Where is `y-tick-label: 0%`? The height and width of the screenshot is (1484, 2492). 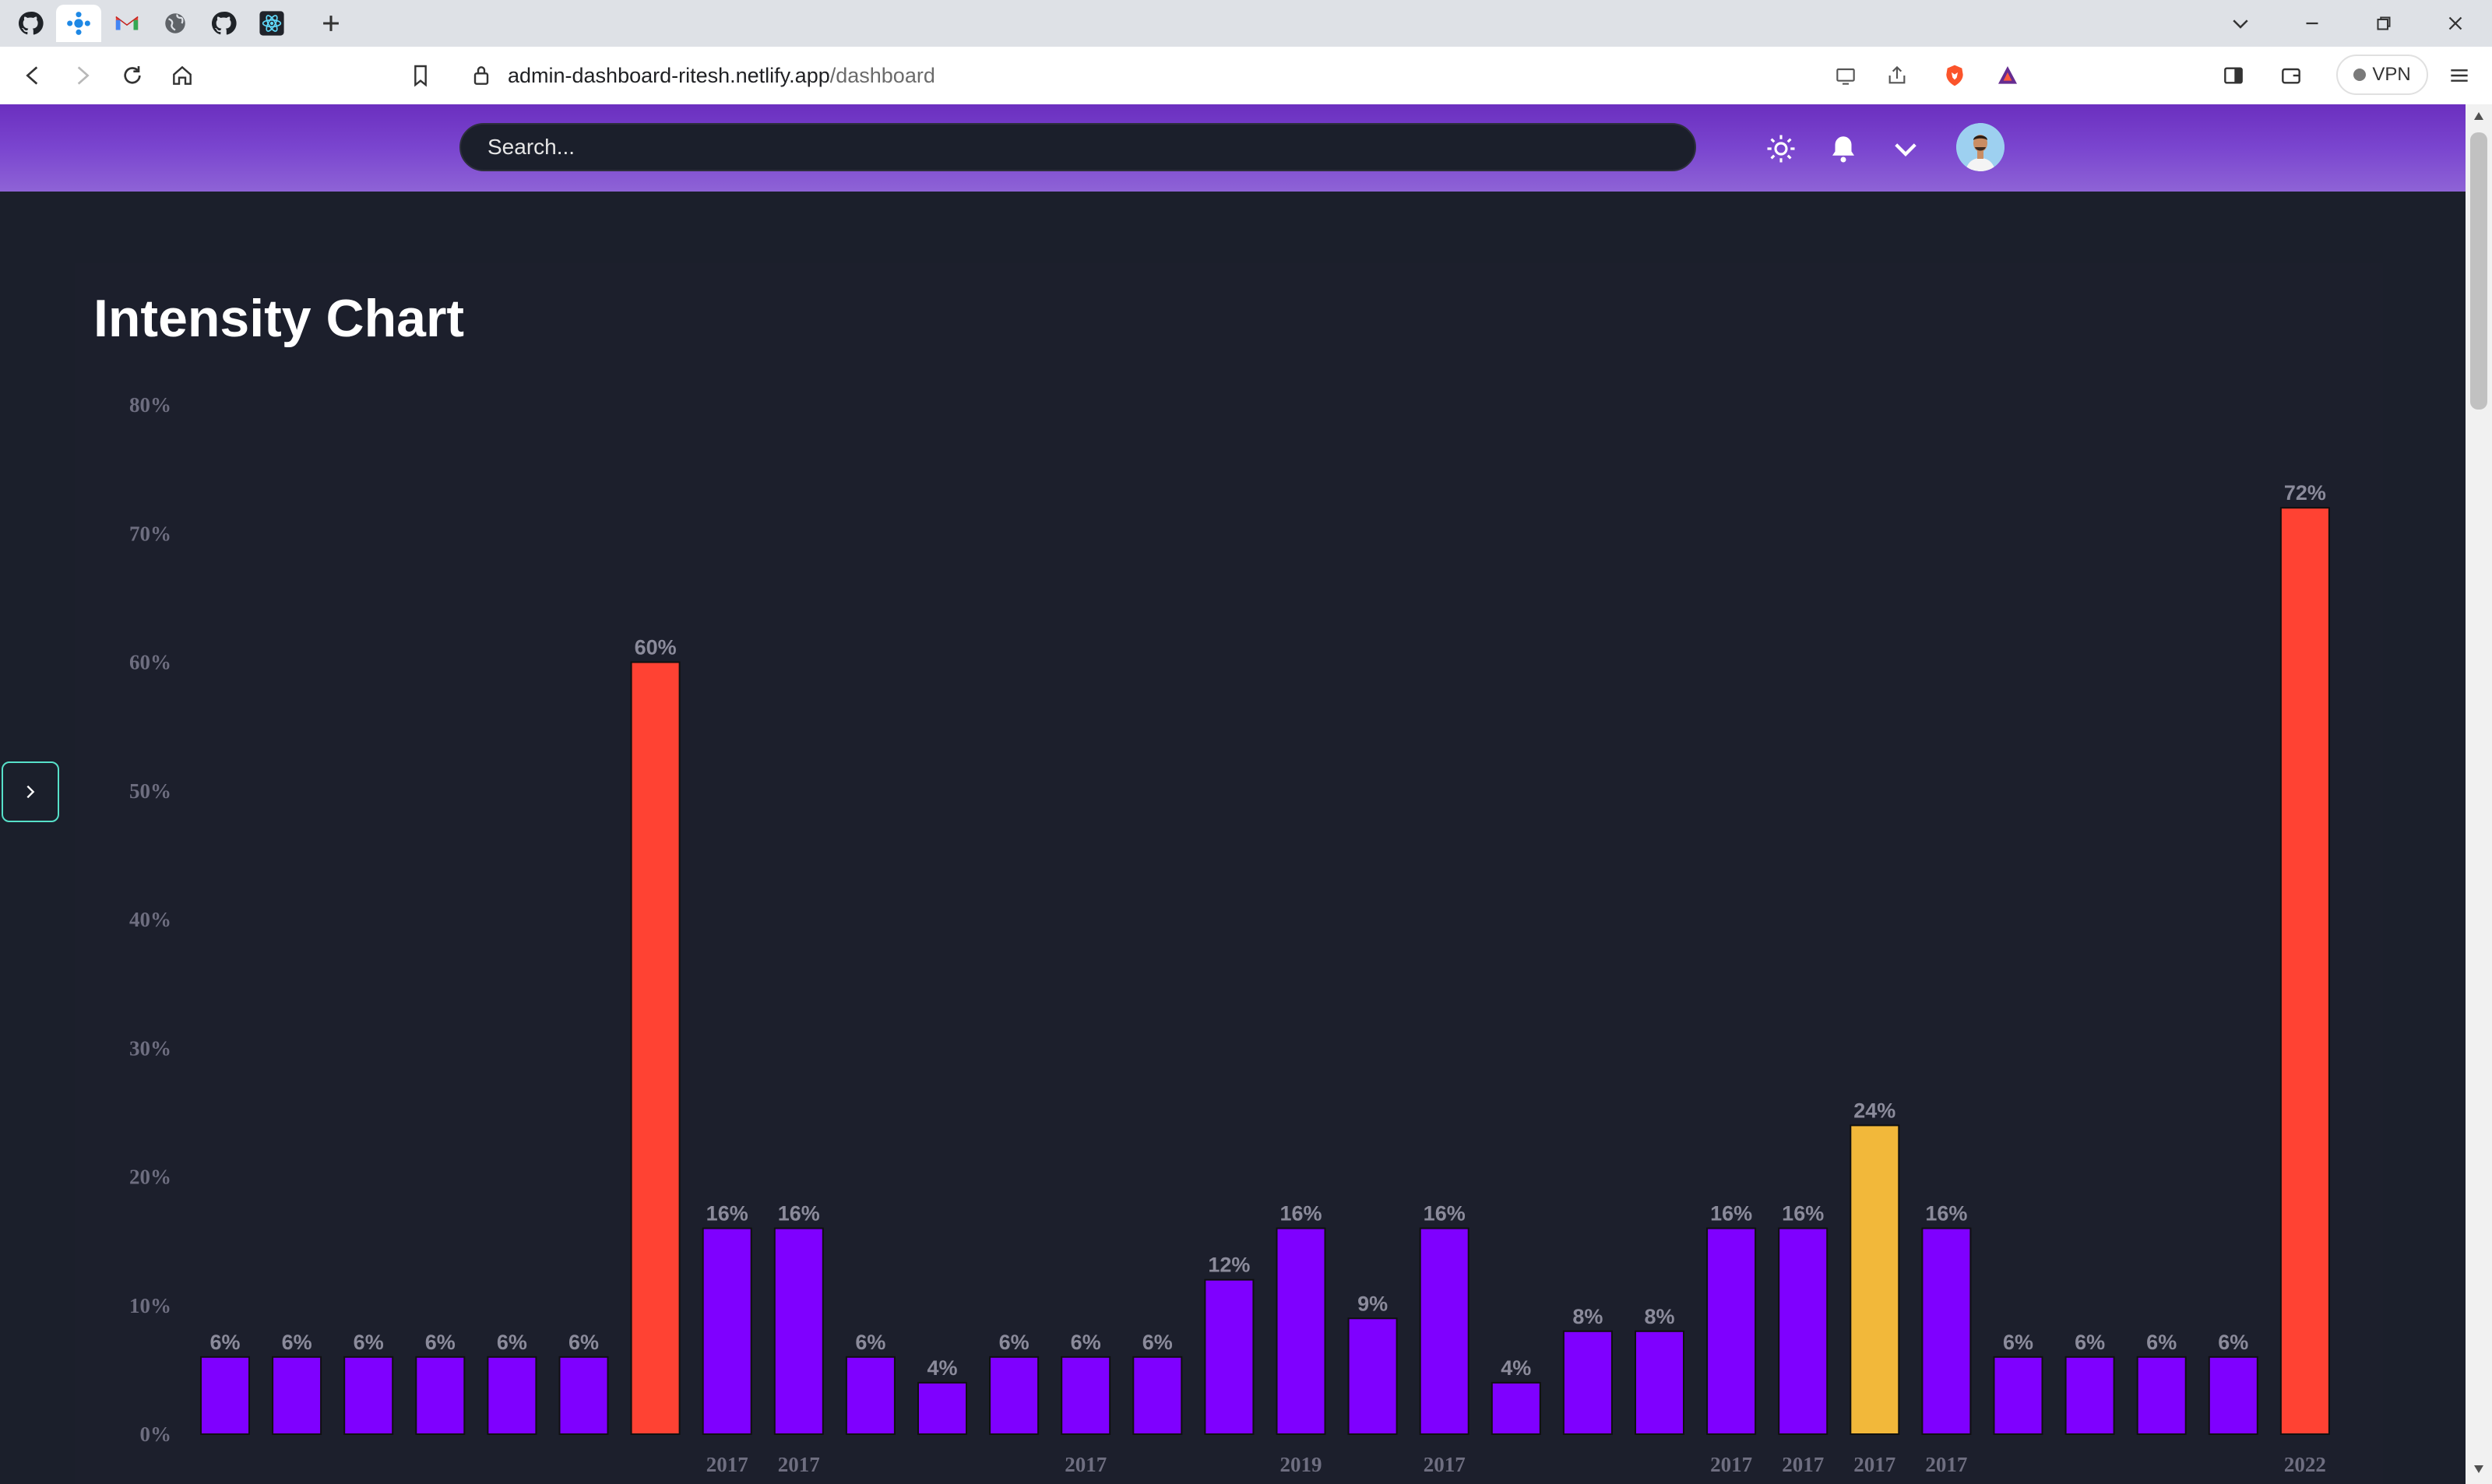 y-tick-label: 0% is located at coordinates (156, 1434).